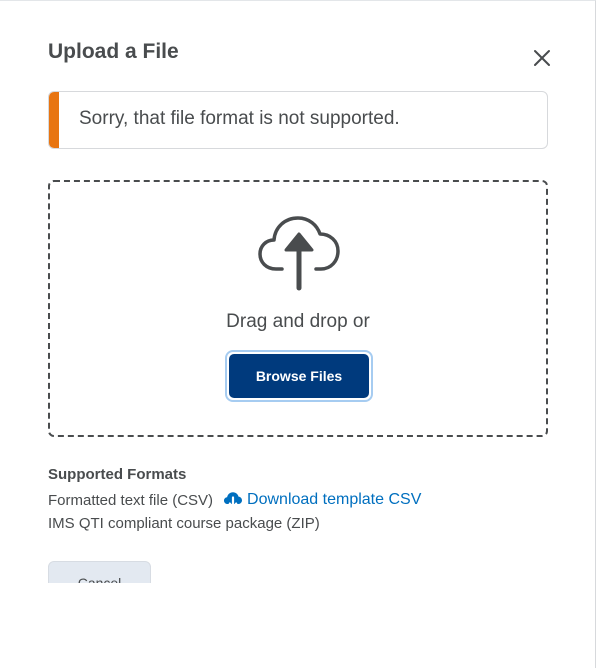  I want to click on format-item-zip: IMS QTI compliant course package (ZIP), so click(184, 523).